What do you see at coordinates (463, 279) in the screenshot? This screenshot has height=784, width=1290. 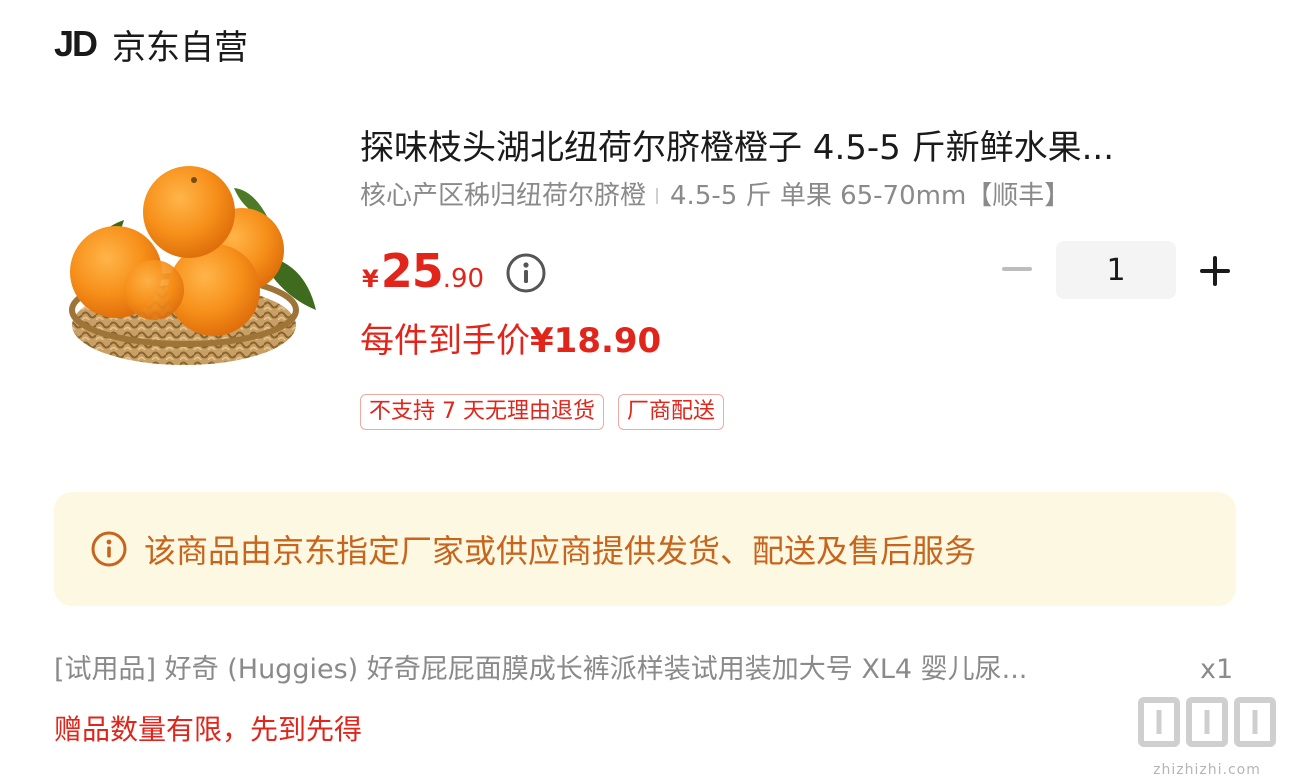 I see `price-decimal: .90` at bounding box center [463, 279].